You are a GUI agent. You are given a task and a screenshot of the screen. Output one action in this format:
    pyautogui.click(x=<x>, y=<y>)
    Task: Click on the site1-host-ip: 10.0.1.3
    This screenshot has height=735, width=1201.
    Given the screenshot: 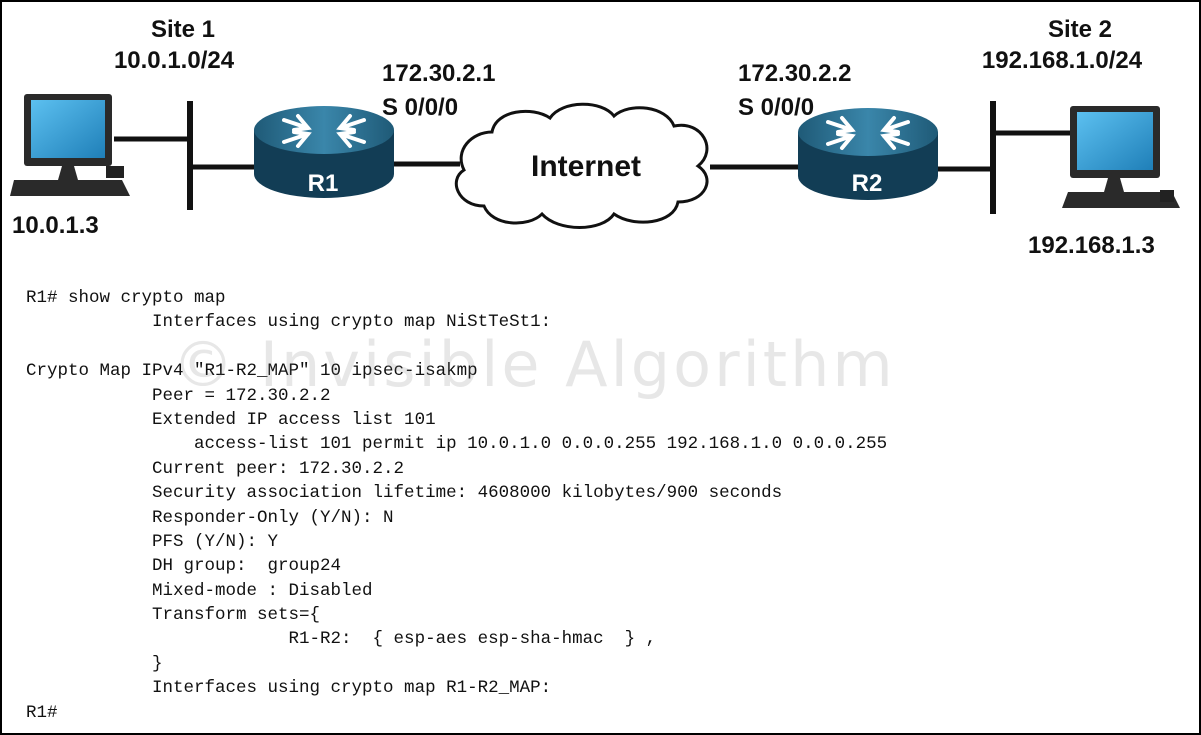 What is the action you would take?
    pyautogui.click(x=55, y=225)
    